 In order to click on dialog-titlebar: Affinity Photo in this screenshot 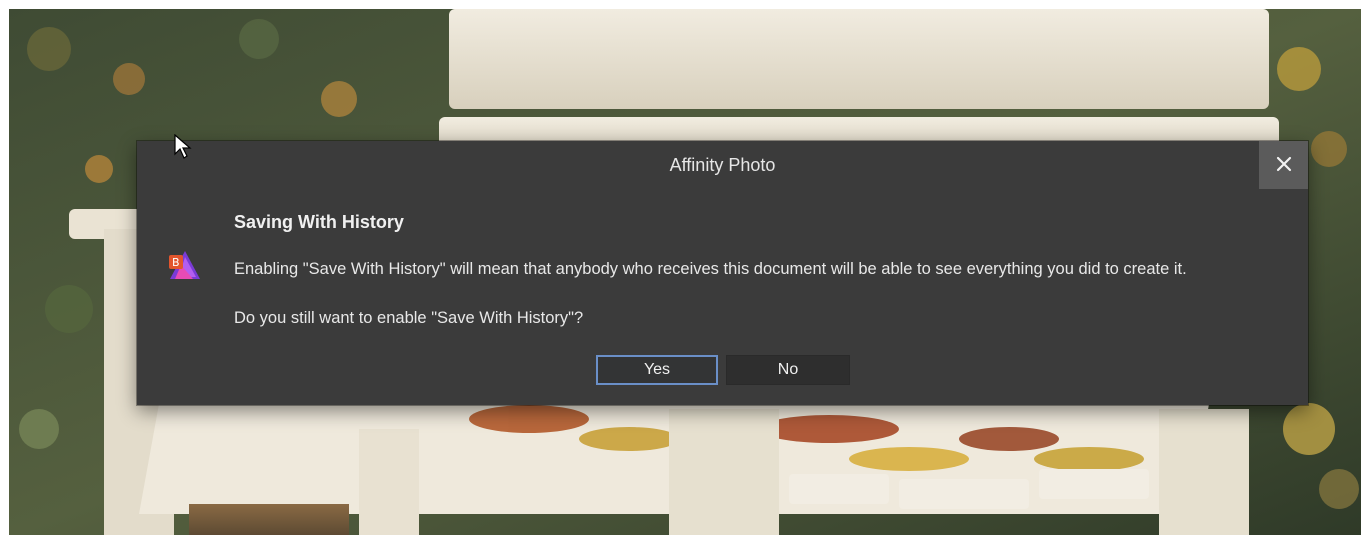, I will do `click(722, 165)`.